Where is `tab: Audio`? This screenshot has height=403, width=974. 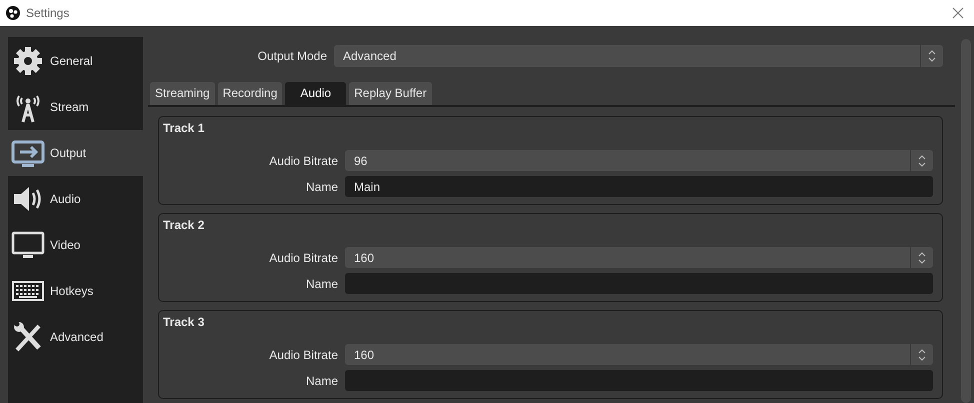
tab: Audio is located at coordinates (315, 93).